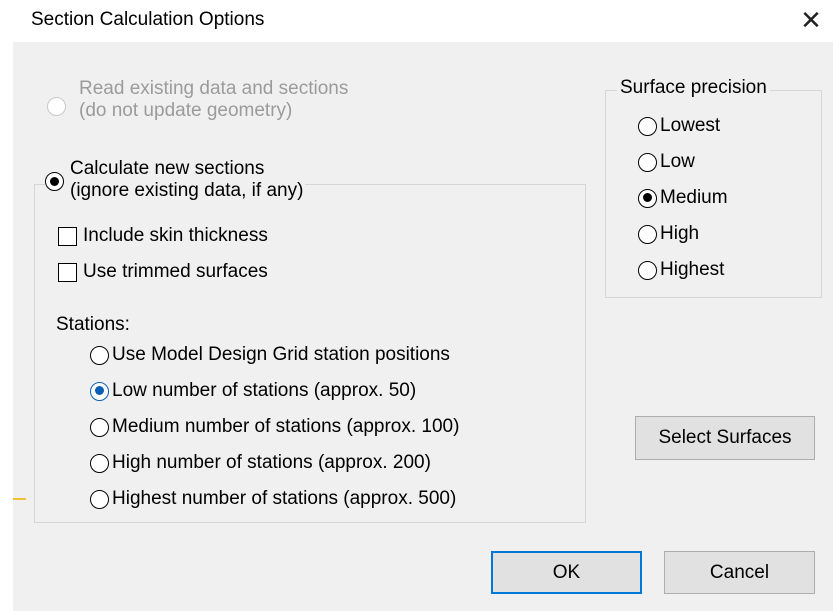 The image size is (833, 611). I want to click on precision-option-label: High, so click(680, 233).